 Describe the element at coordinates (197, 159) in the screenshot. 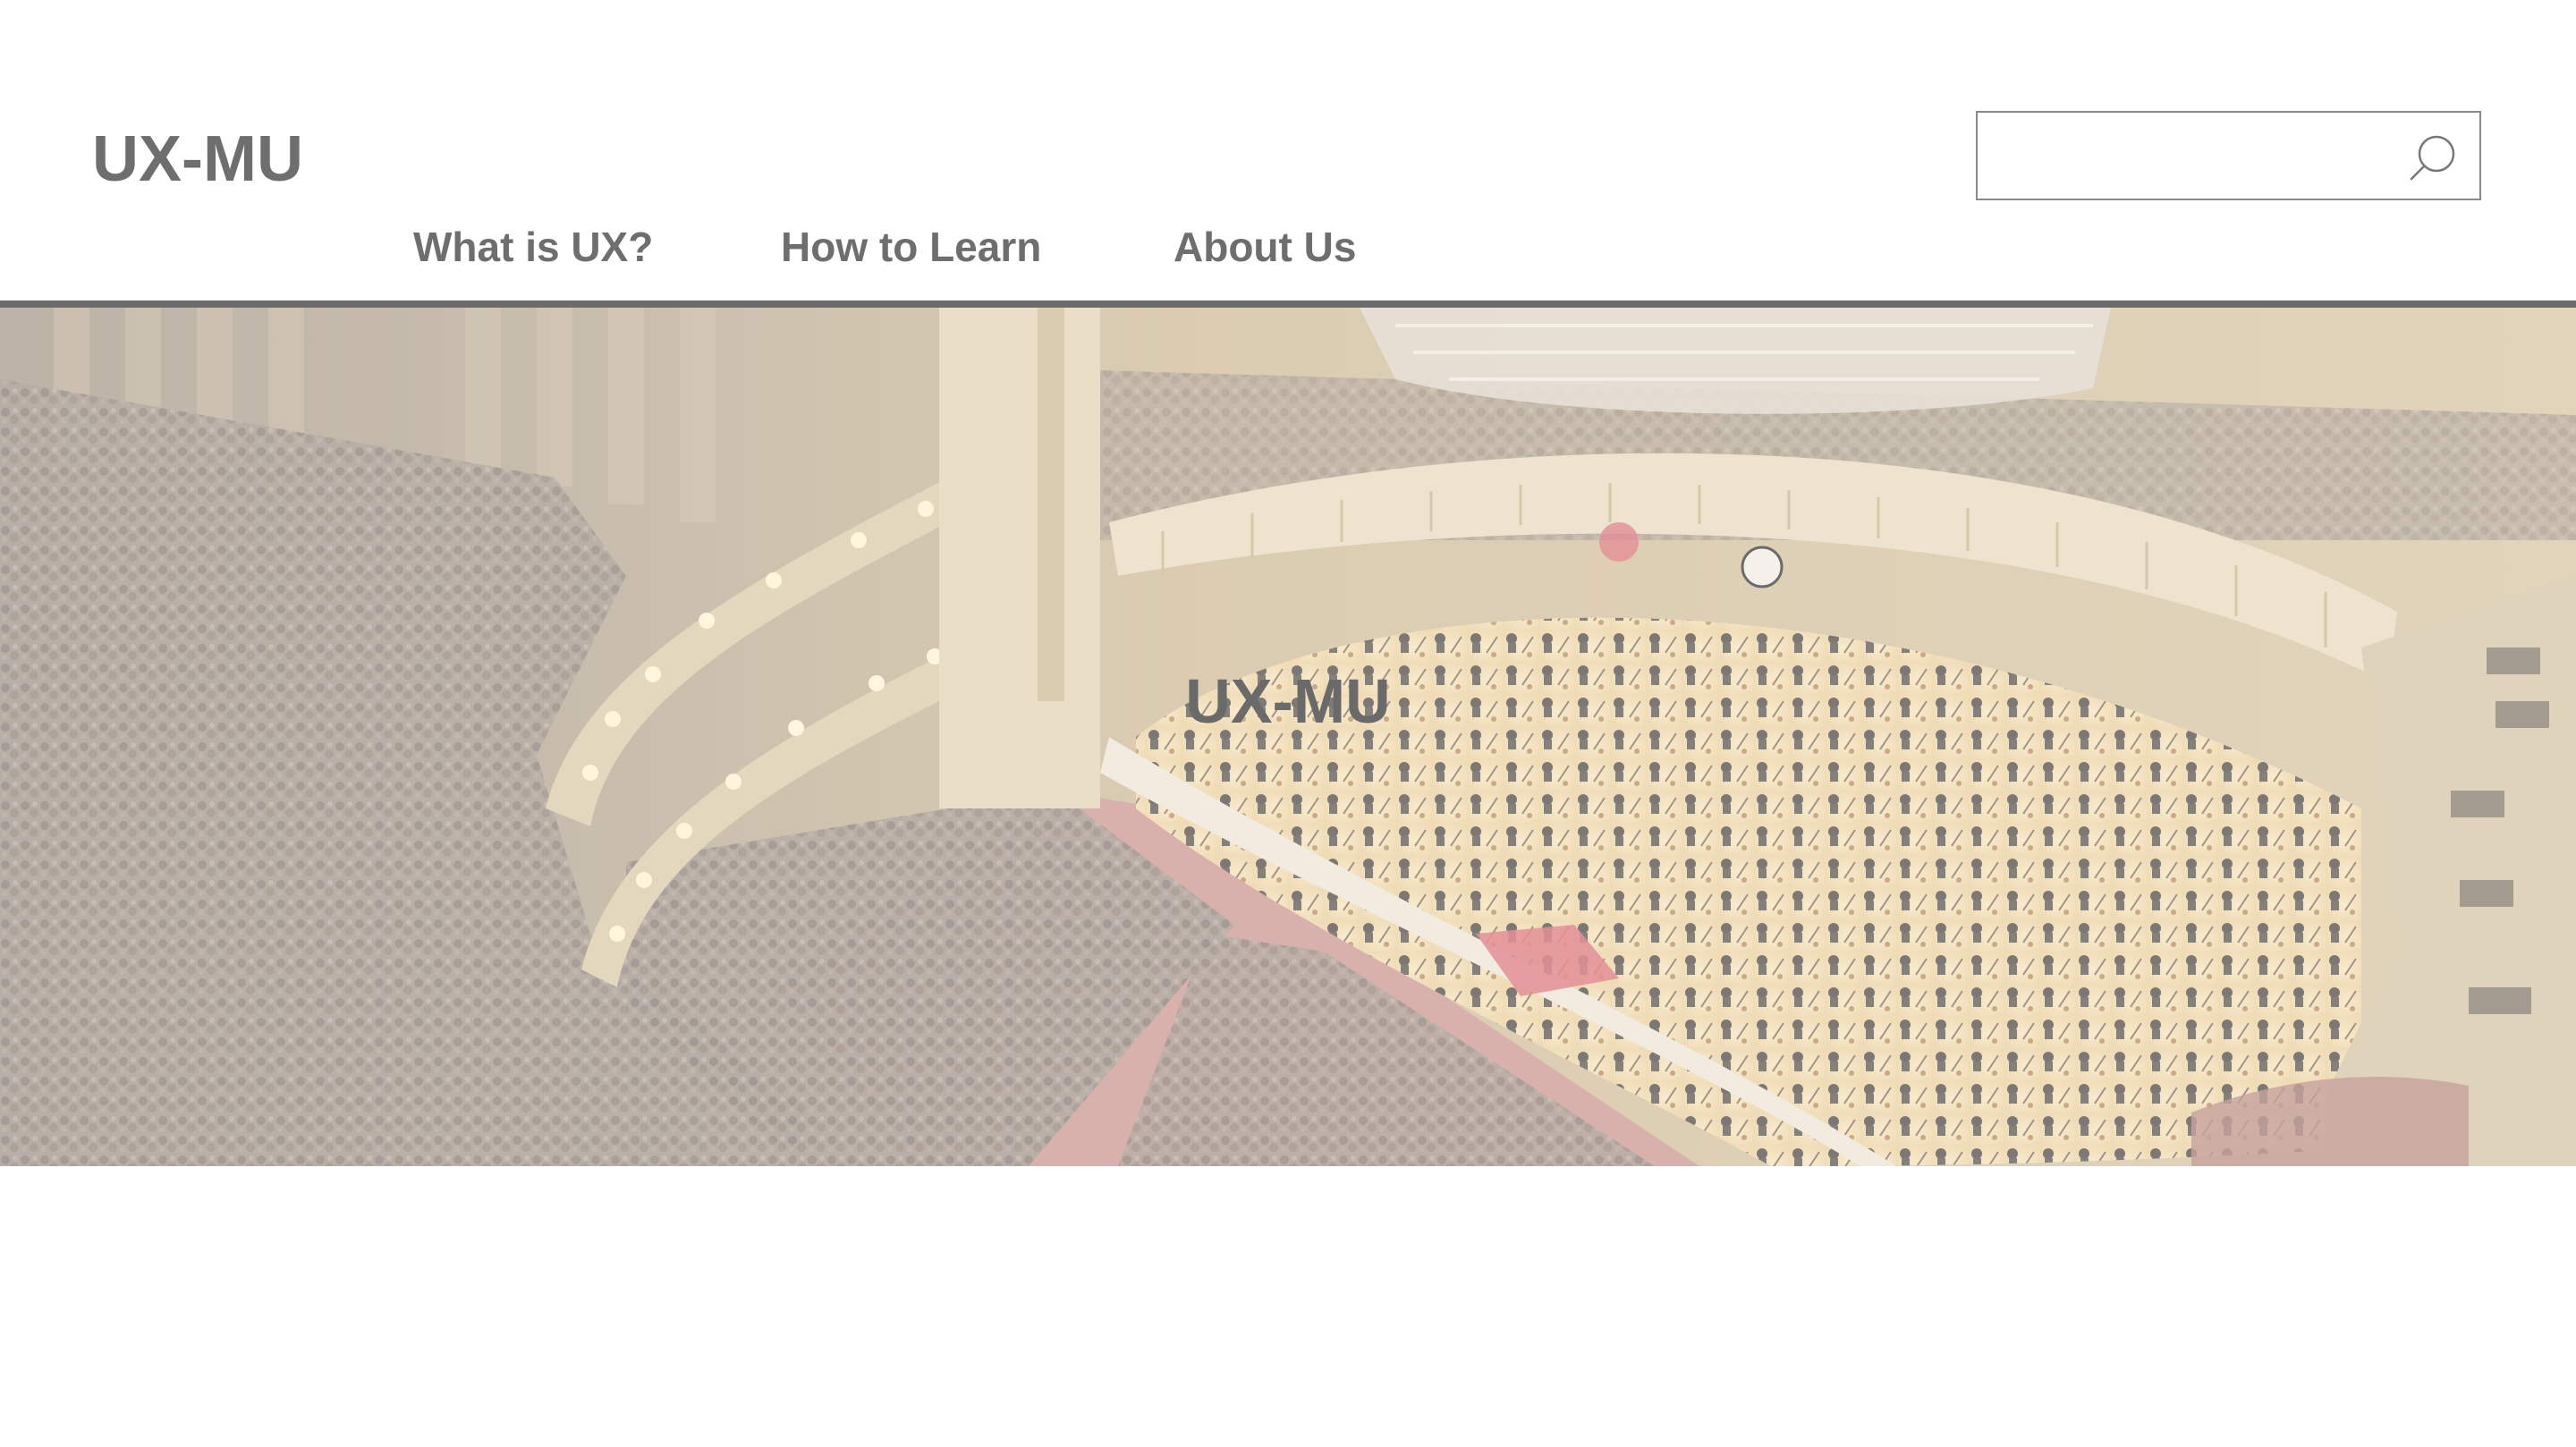

I see `site-logo: UX-MU` at that location.